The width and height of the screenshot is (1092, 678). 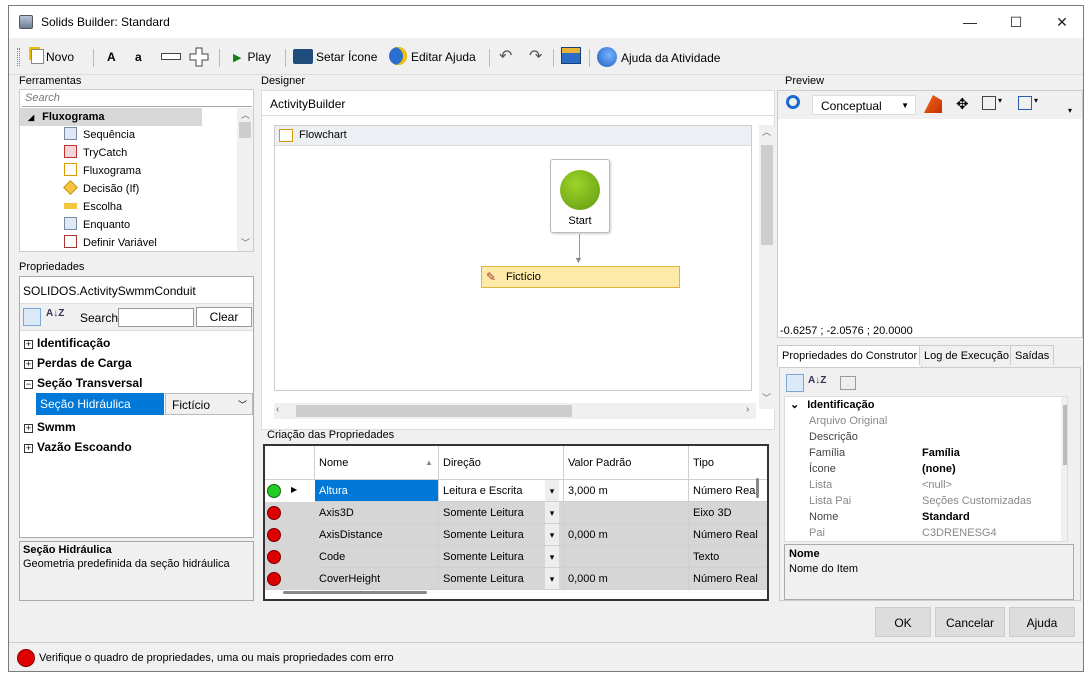 What do you see at coordinates (111, 117) in the screenshot?
I see `tree-group-fluxograma: ◢ Fluxograma` at bounding box center [111, 117].